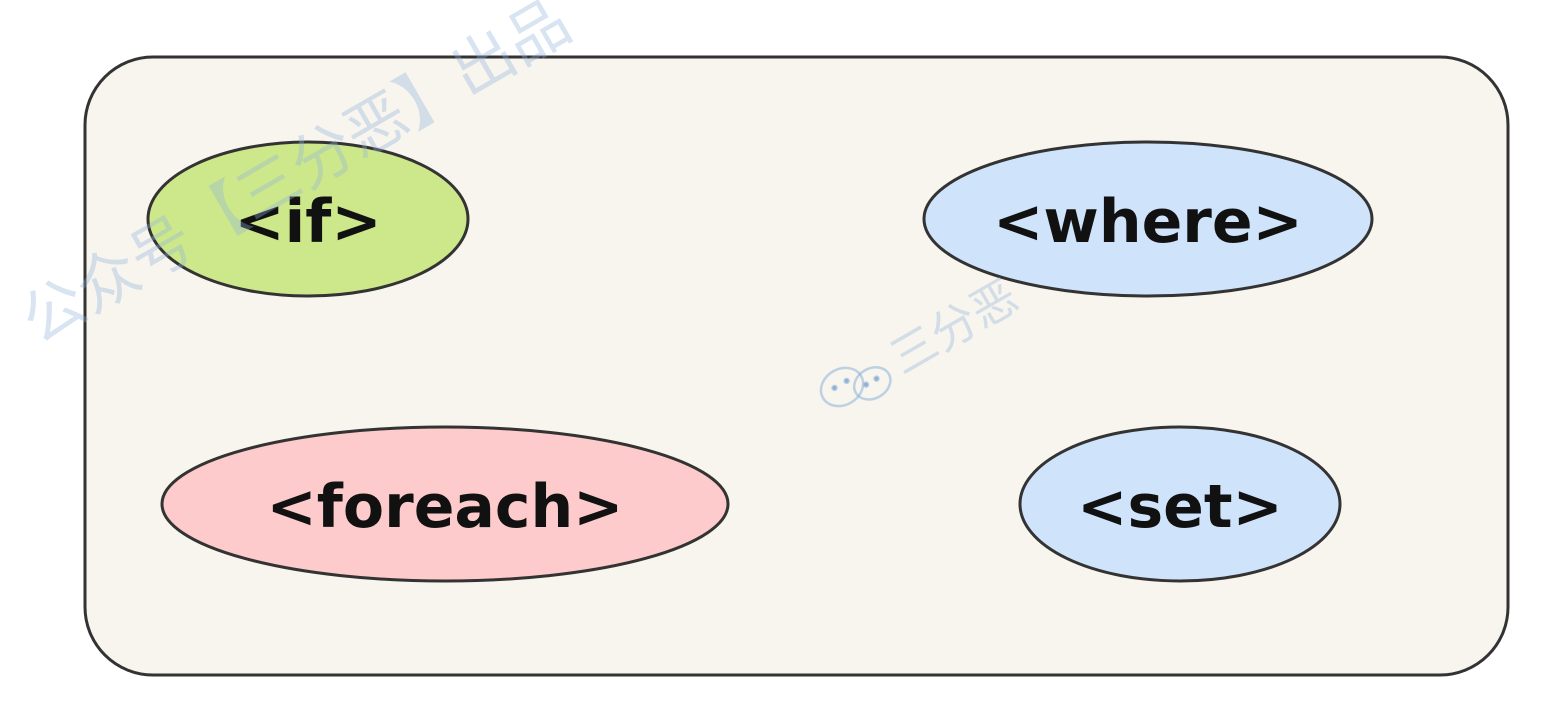  What do you see at coordinates (1180, 507) in the screenshot?
I see `node-set-label: <set>` at bounding box center [1180, 507].